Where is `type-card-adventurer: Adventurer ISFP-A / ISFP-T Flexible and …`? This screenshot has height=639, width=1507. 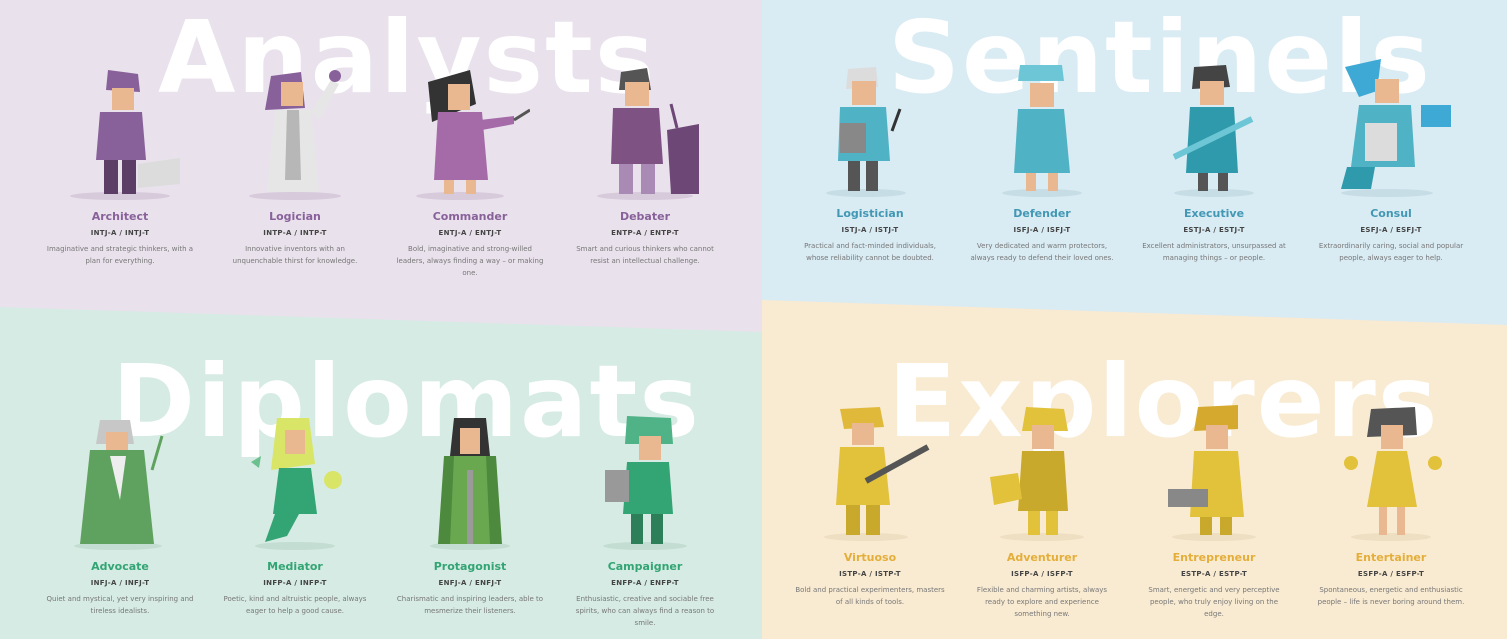 type-card-adventurer: Adventurer ISFP-A / ISFP-T Flexible and … is located at coordinates (1042, 510).